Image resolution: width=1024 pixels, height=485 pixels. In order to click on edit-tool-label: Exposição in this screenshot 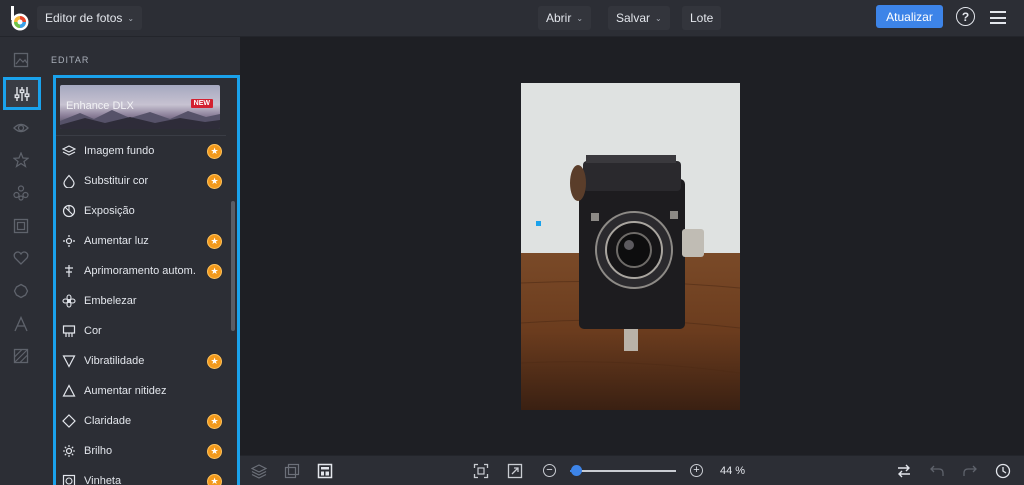, I will do `click(109, 211)`.